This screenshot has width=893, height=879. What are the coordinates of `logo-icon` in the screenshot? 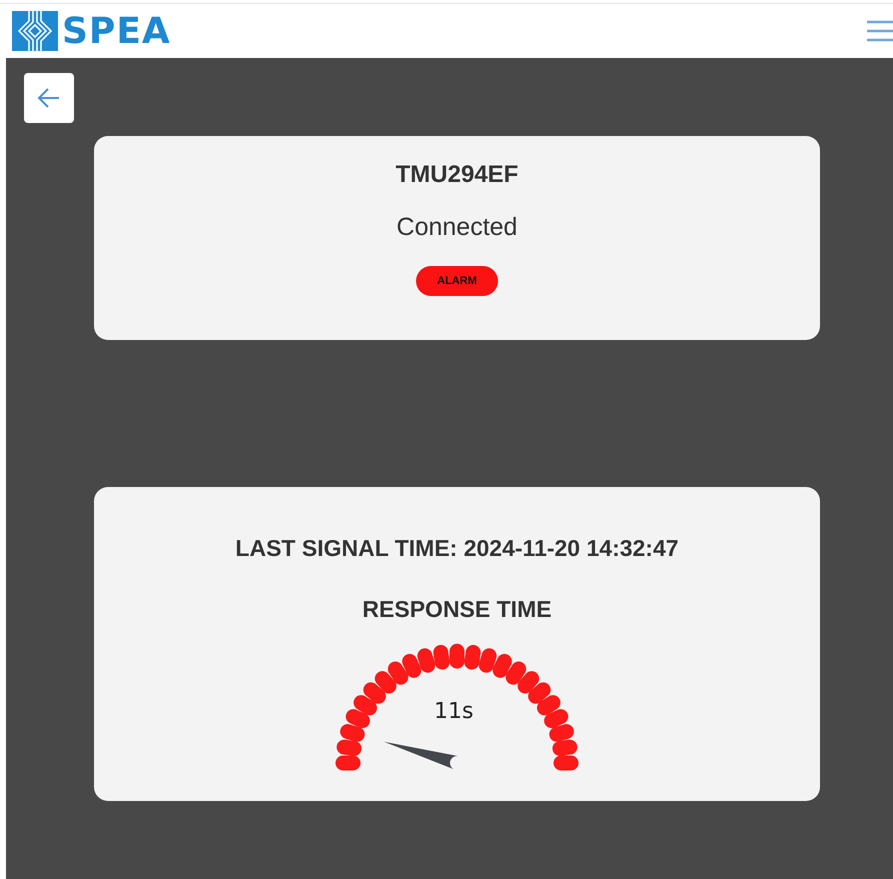 It's located at (35, 31).